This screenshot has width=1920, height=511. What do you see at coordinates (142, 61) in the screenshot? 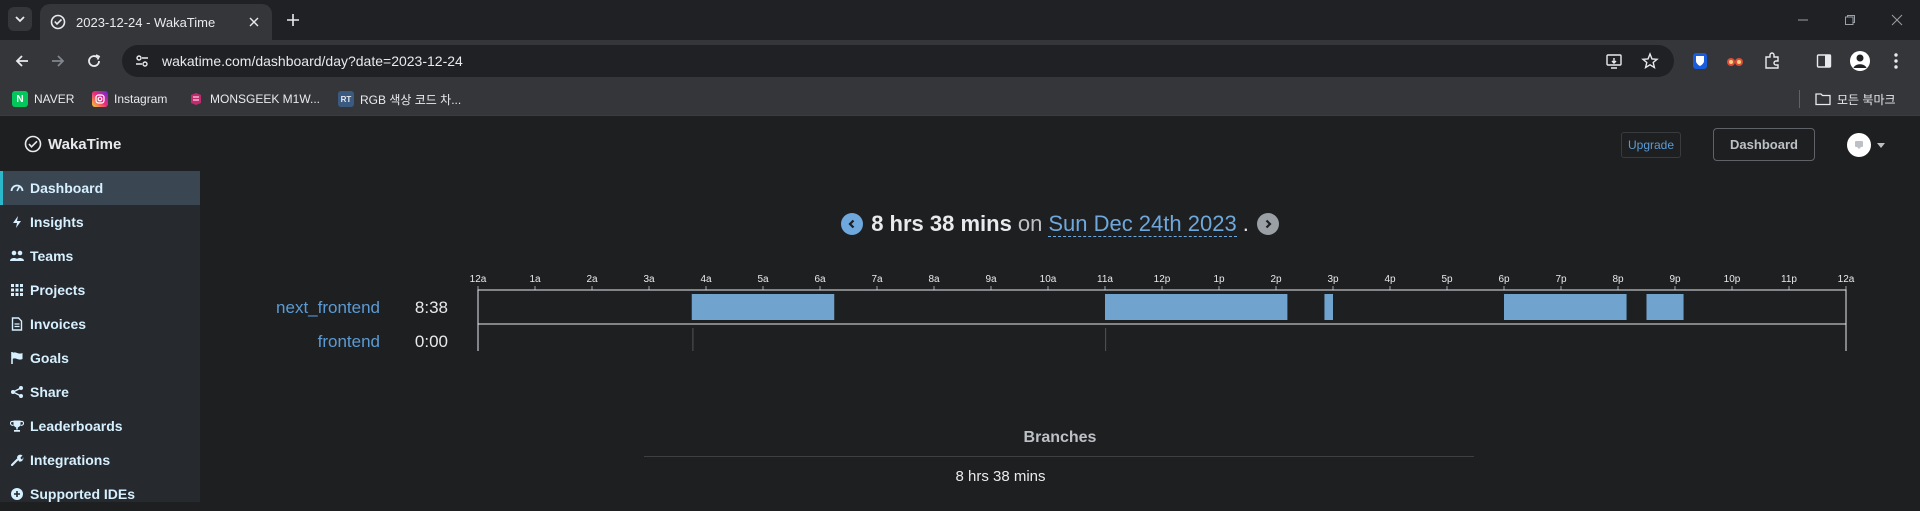
I see `site-info-icon` at bounding box center [142, 61].